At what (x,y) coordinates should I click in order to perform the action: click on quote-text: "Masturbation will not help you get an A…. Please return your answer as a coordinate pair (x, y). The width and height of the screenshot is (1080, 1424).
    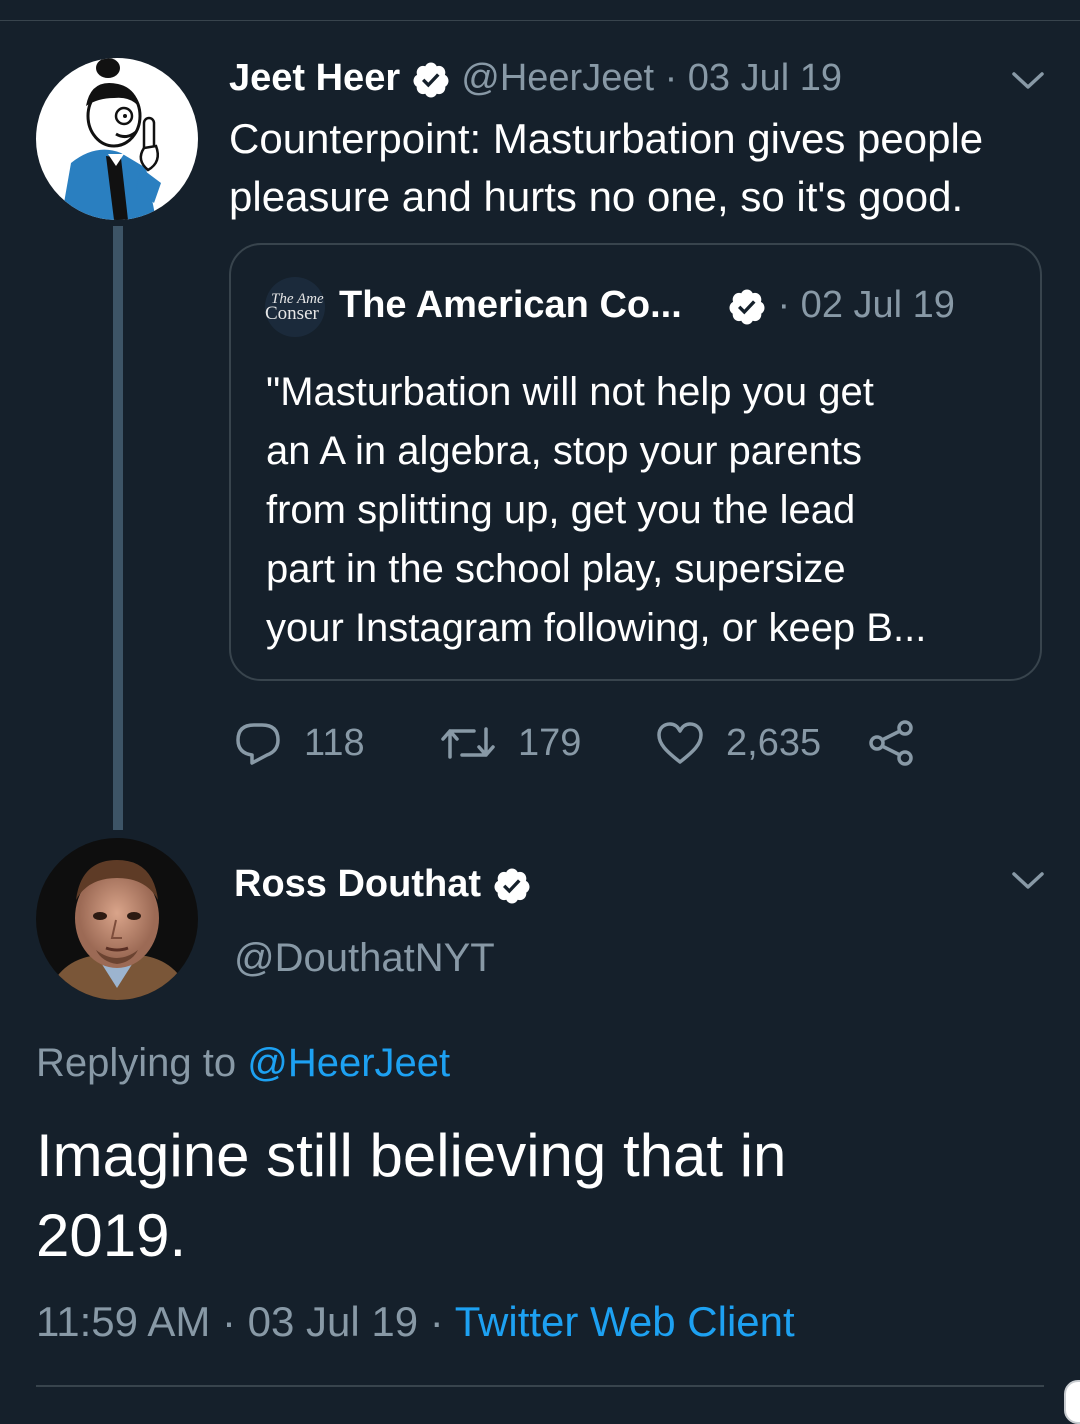
    Looking at the image, I should click on (596, 510).